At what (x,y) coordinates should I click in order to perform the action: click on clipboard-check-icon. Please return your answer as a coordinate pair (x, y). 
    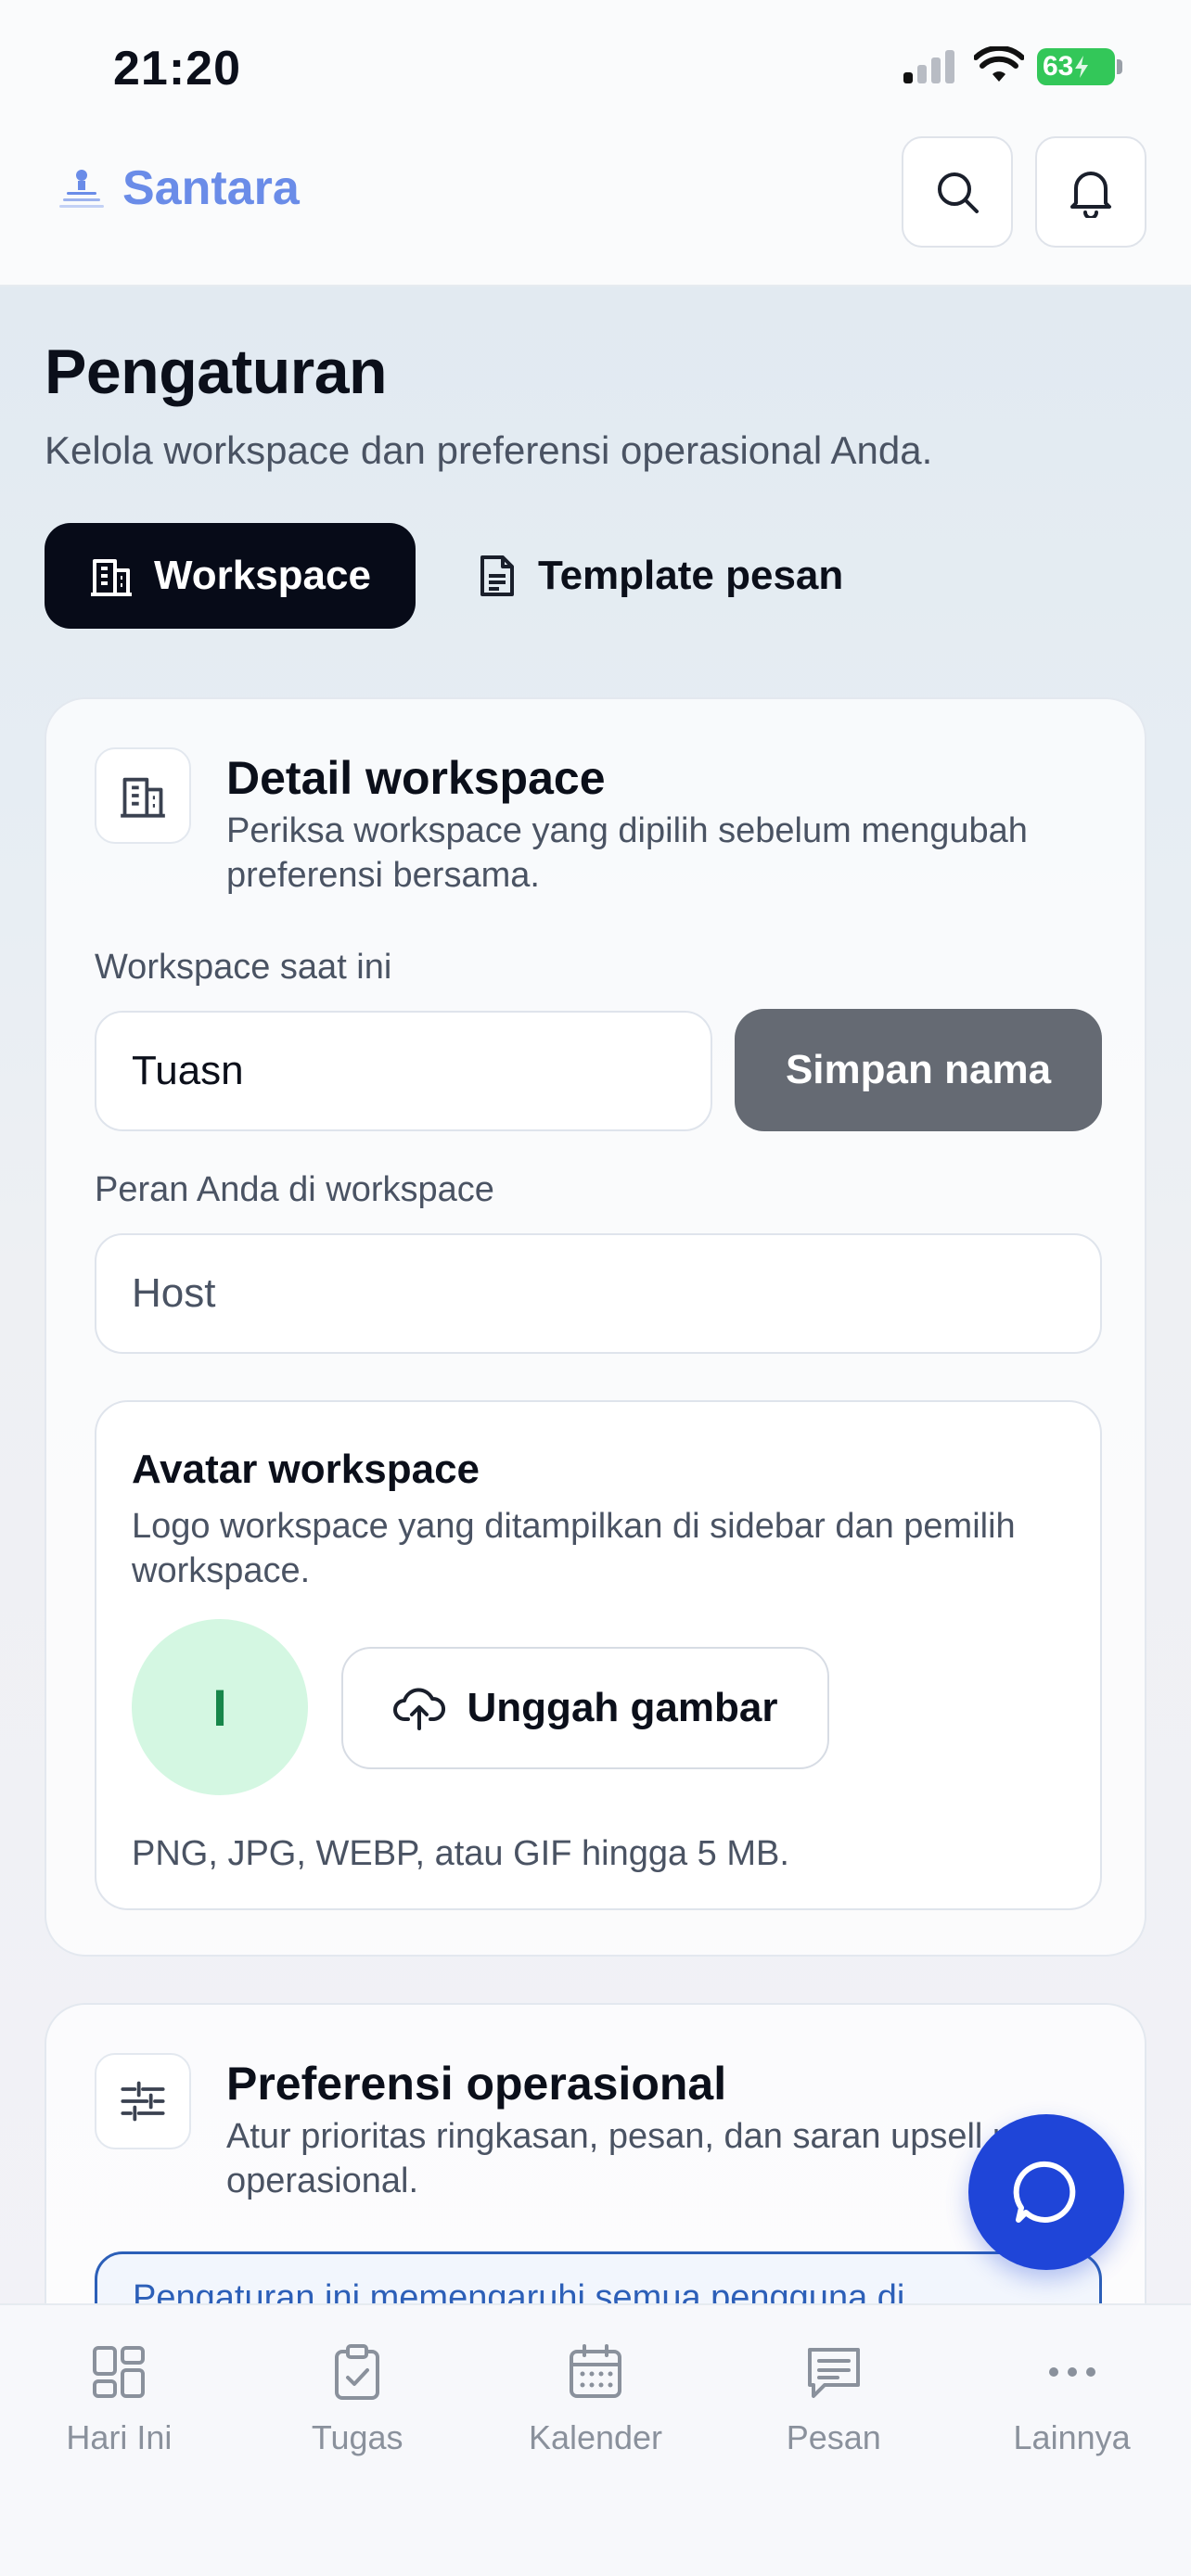
    Looking at the image, I should click on (357, 2372).